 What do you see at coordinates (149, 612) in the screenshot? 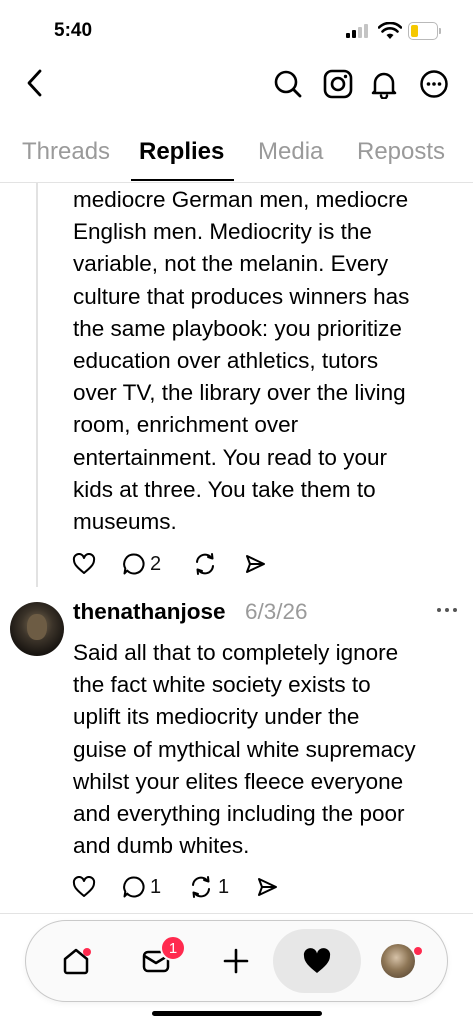
I see `post-username: thenathanjose` at bounding box center [149, 612].